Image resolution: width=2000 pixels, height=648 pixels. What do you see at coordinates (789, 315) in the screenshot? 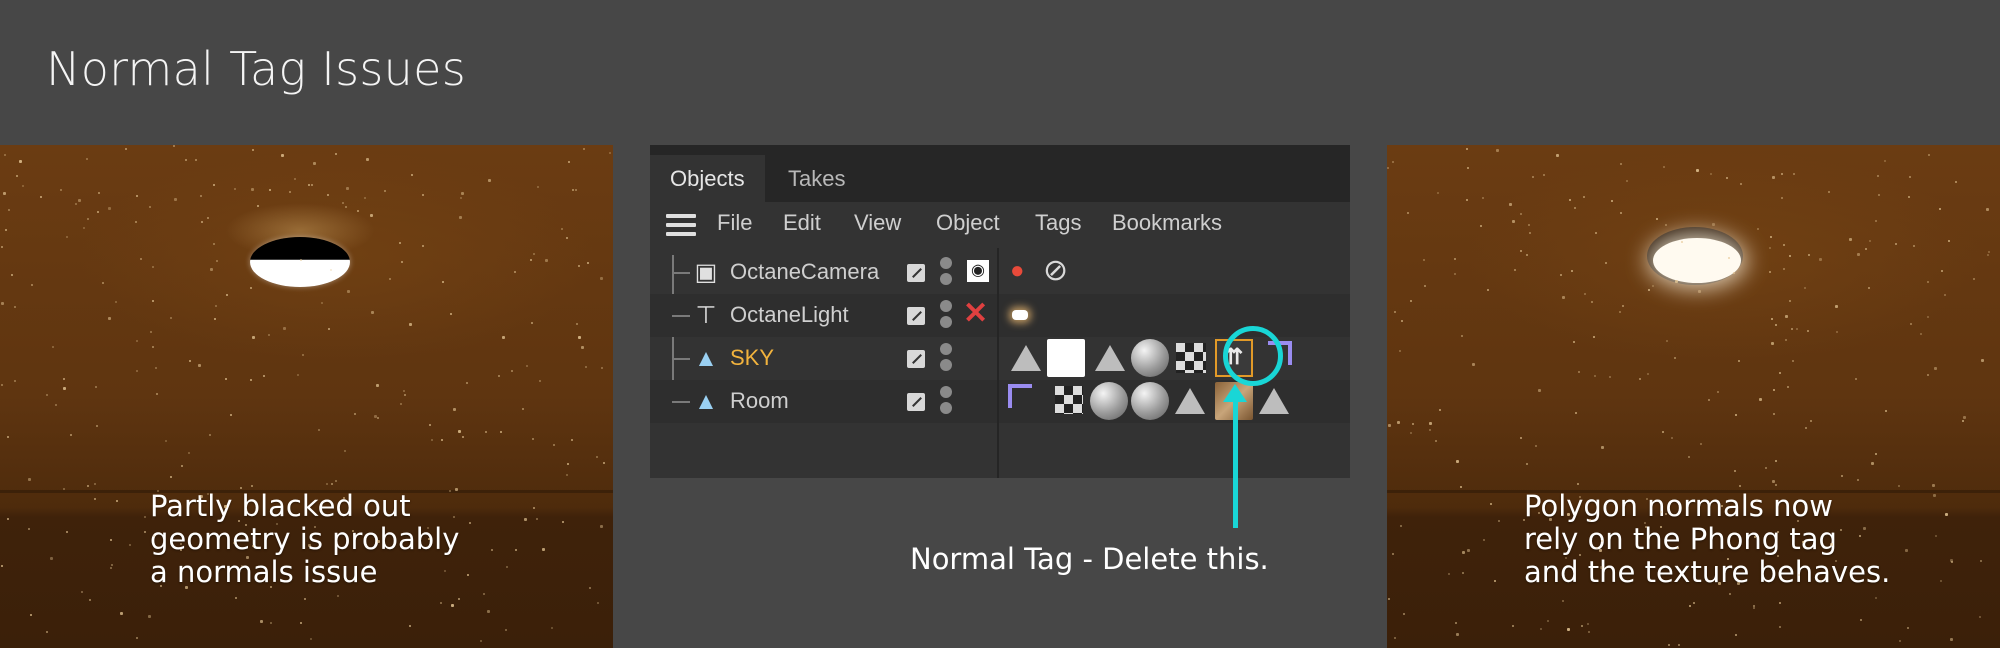
I see `object-name: OctaneLight` at bounding box center [789, 315].